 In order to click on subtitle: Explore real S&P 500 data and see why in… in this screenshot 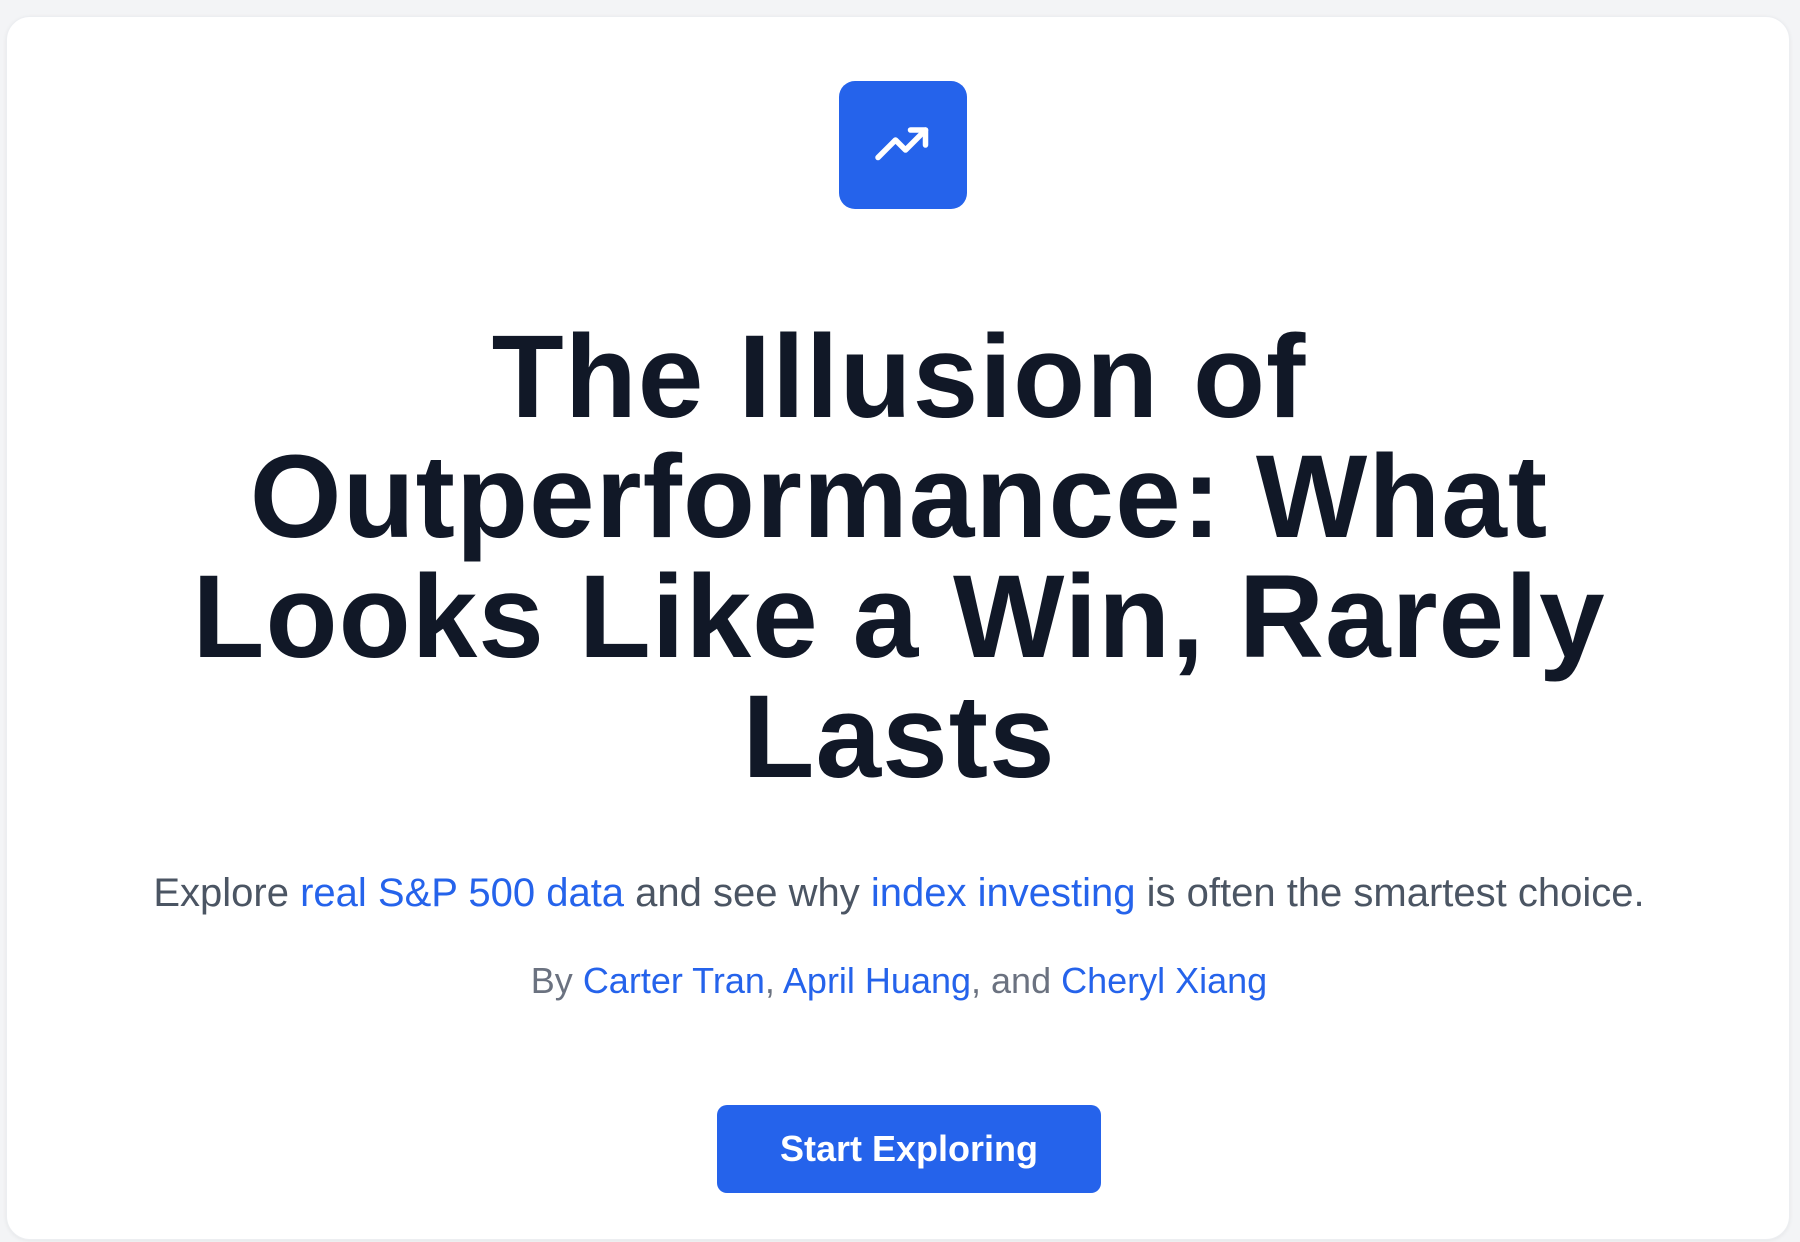, I will do `click(899, 893)`.